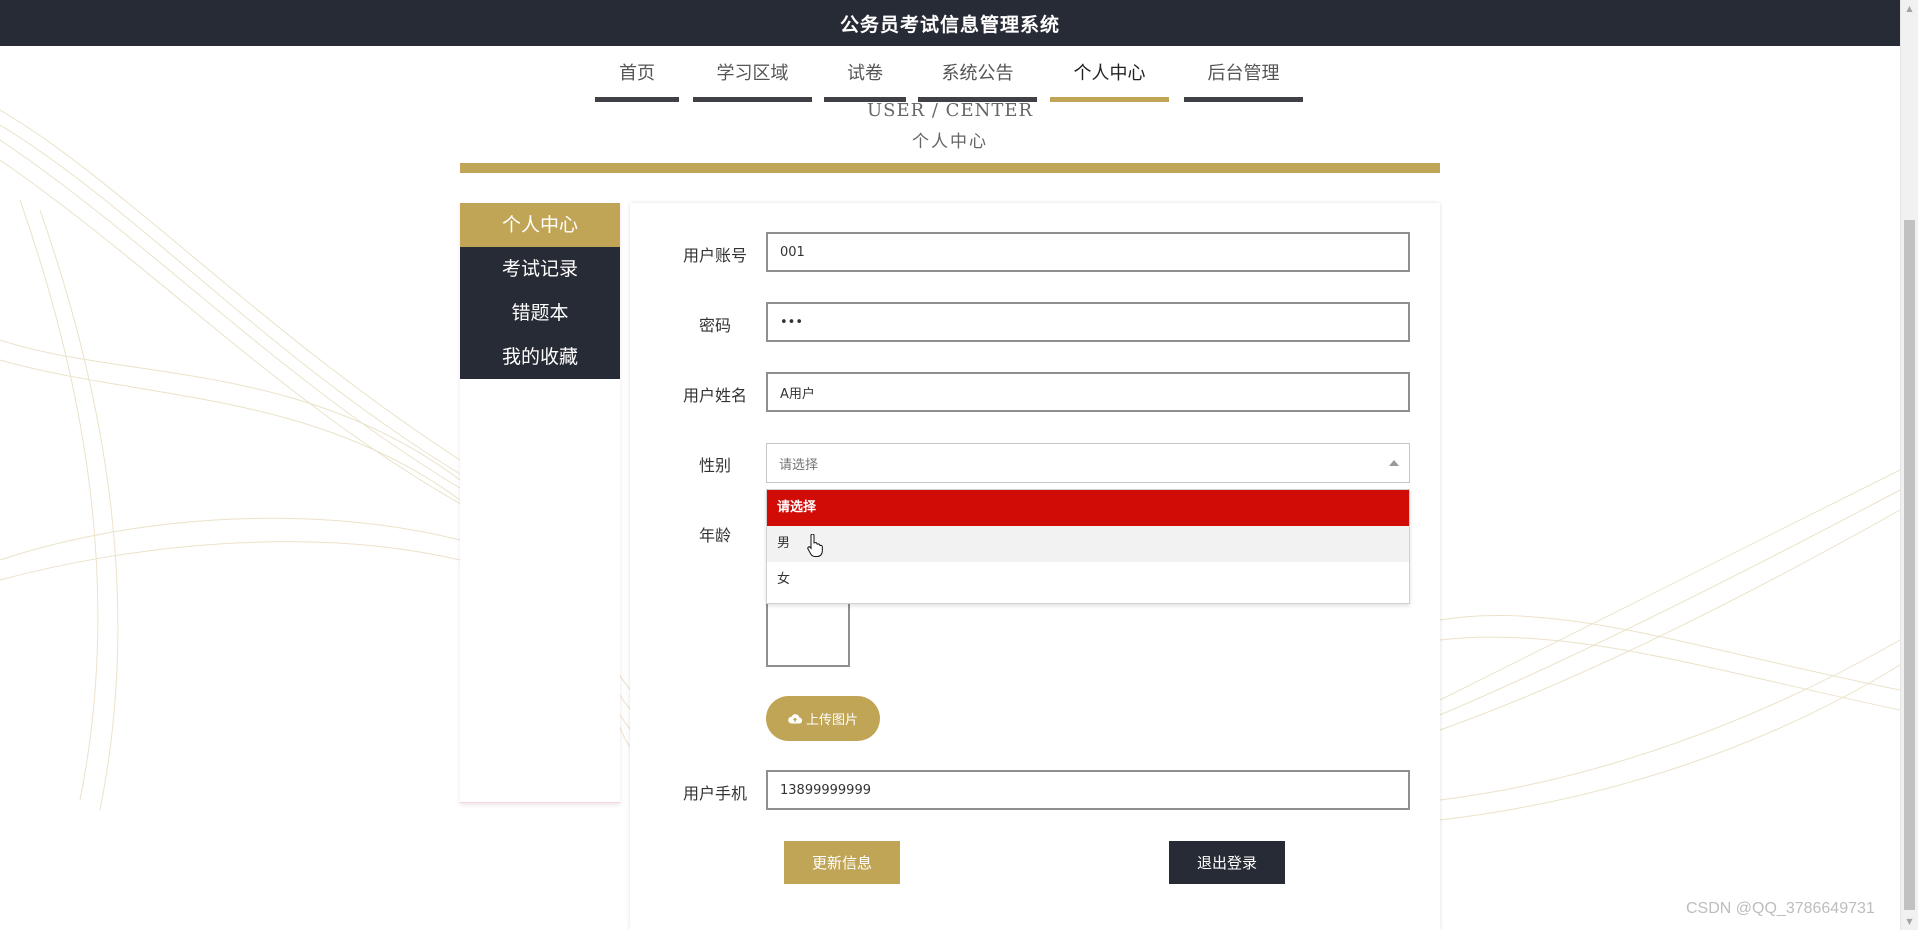 This screenshot has width=1918, height=930. What do you see at coordinates (540, 503) in the screenshot?
I see `sidebar: 个人中心 考试记录 错题本 我的收藏` at bounding box center [540, 503].